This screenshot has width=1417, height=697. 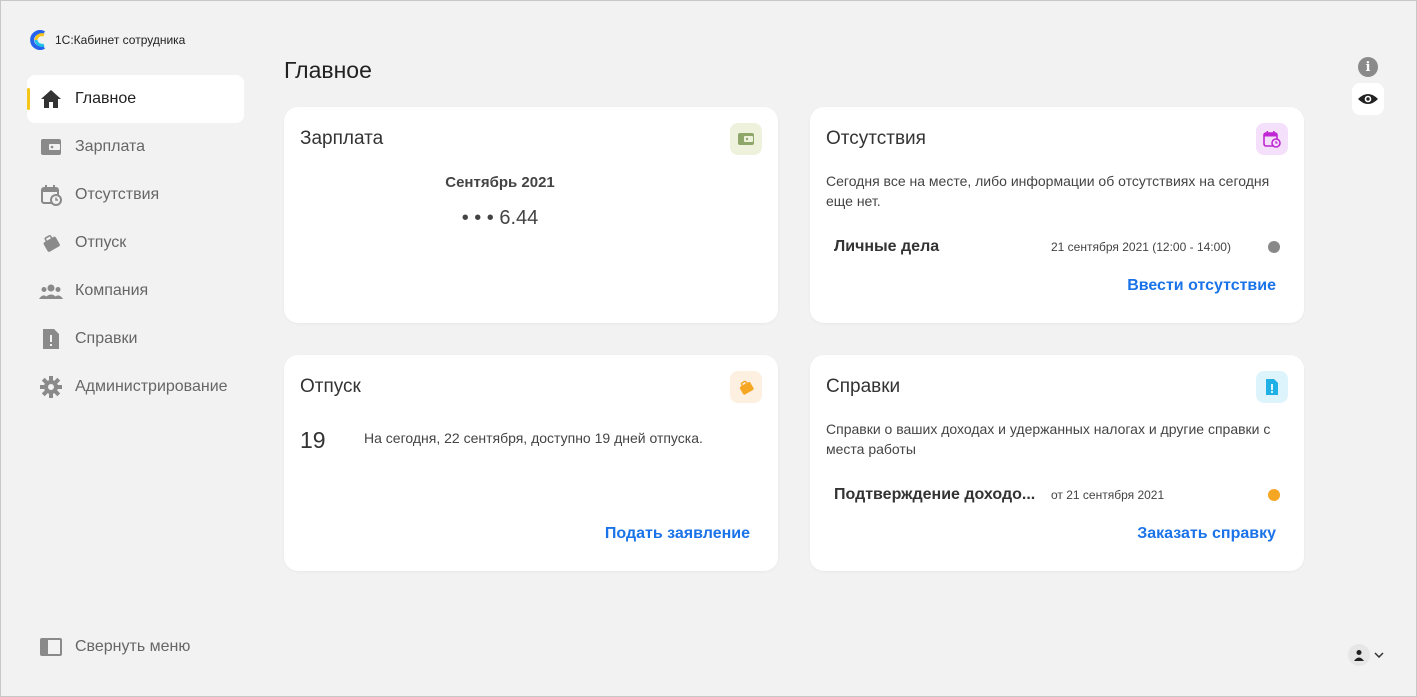 What do you see at coordinates (117, 194) in the screenshot?
I see `sidebar-item-label: Отсутствия` at bounding box center [117, 194].